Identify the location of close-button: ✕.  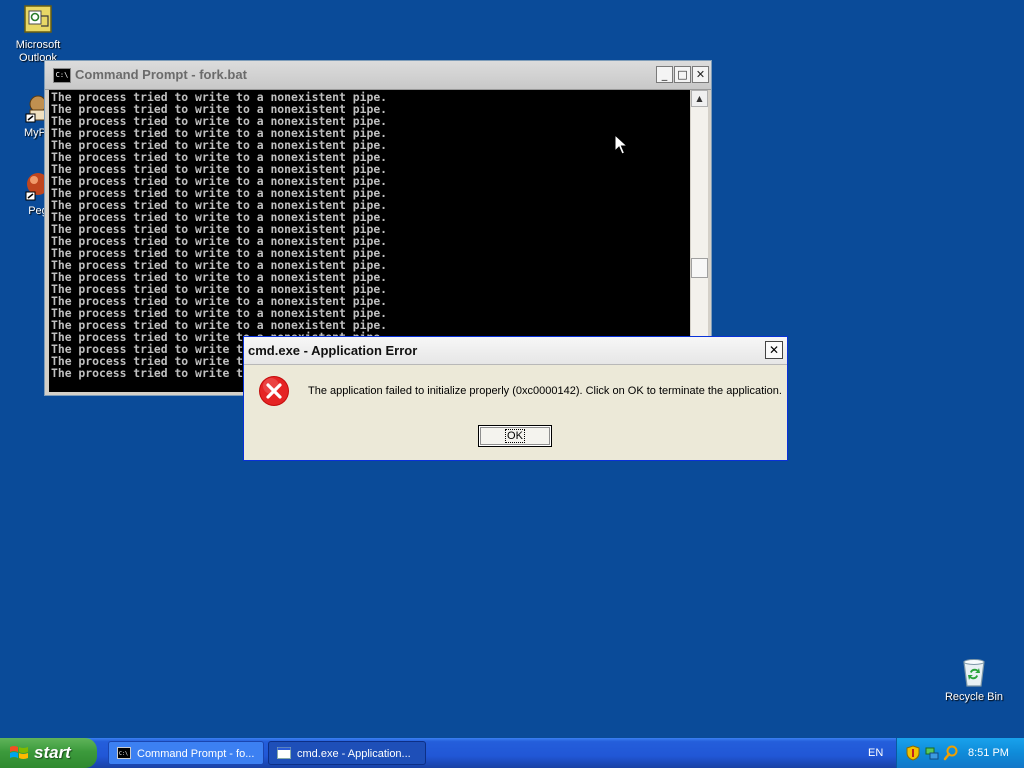
(700, 74).